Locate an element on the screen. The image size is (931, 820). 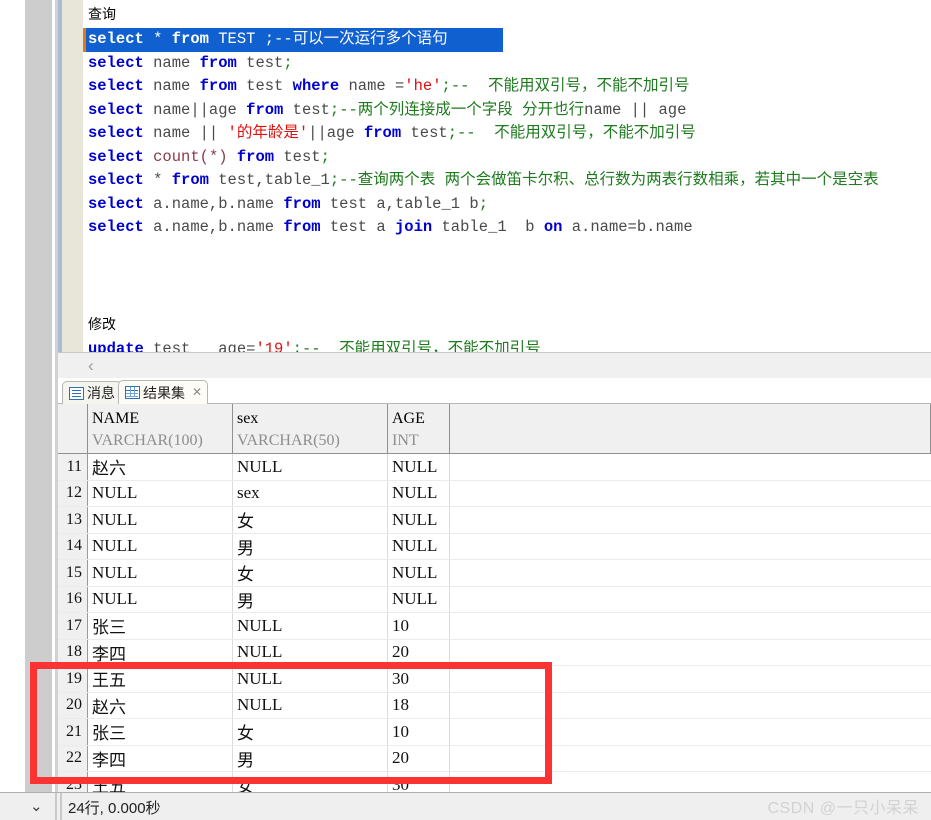
code-token: -- 不能用双引号，不能不加引号 is located at coordinates (421, 346).